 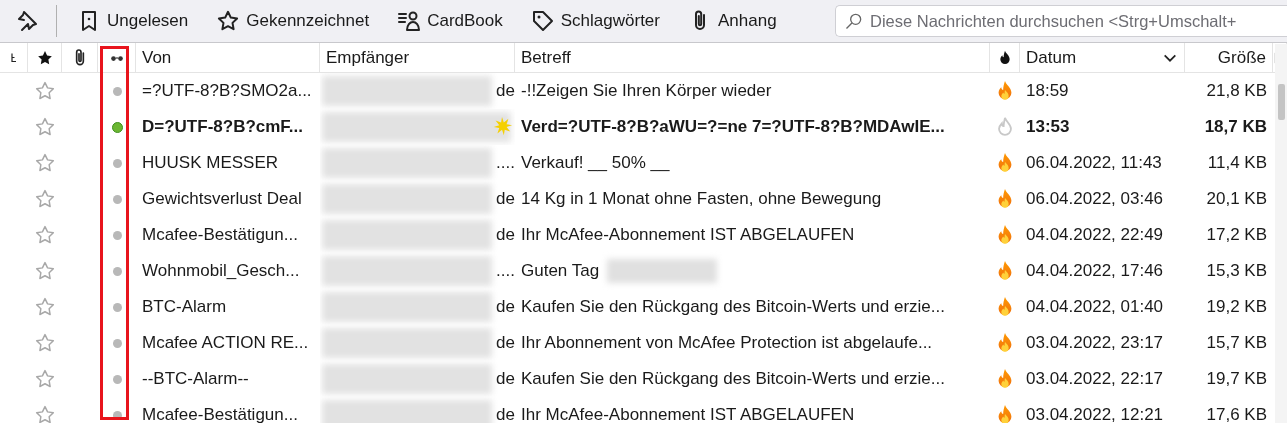 I want to click on size-text: 21,8 KB, so click(x=1236, y=91).